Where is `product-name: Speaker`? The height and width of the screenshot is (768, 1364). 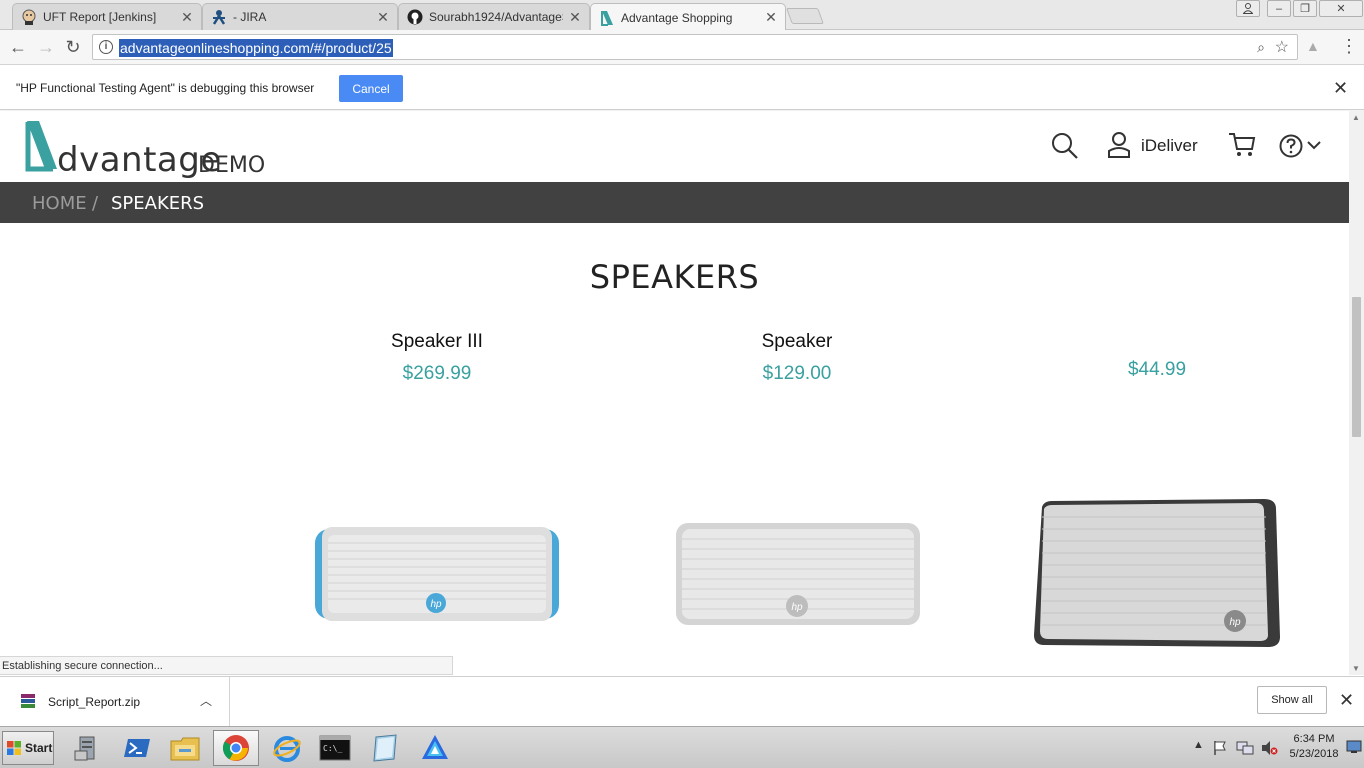
product-name: Speaker is located at coordinates (797, 343).